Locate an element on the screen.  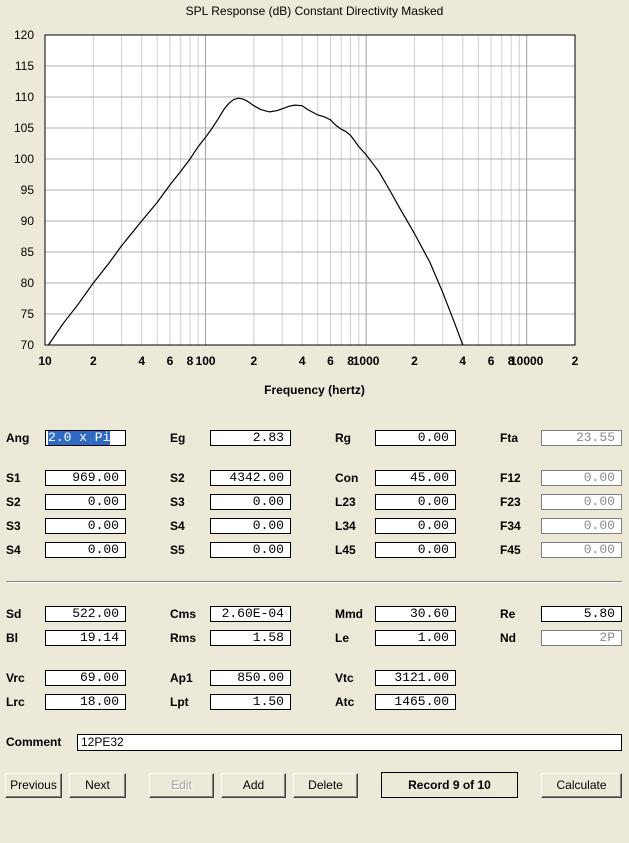
edit-button: Edit is located at coordinates (181, 785).